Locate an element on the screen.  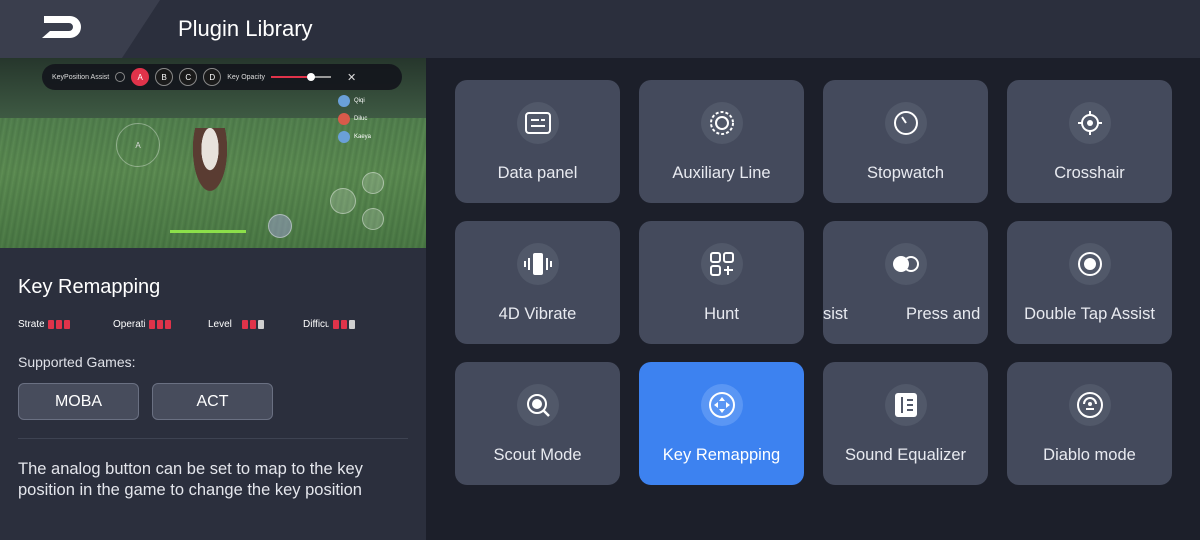
close-icon: ✕ is located at coordinates (351, 77).